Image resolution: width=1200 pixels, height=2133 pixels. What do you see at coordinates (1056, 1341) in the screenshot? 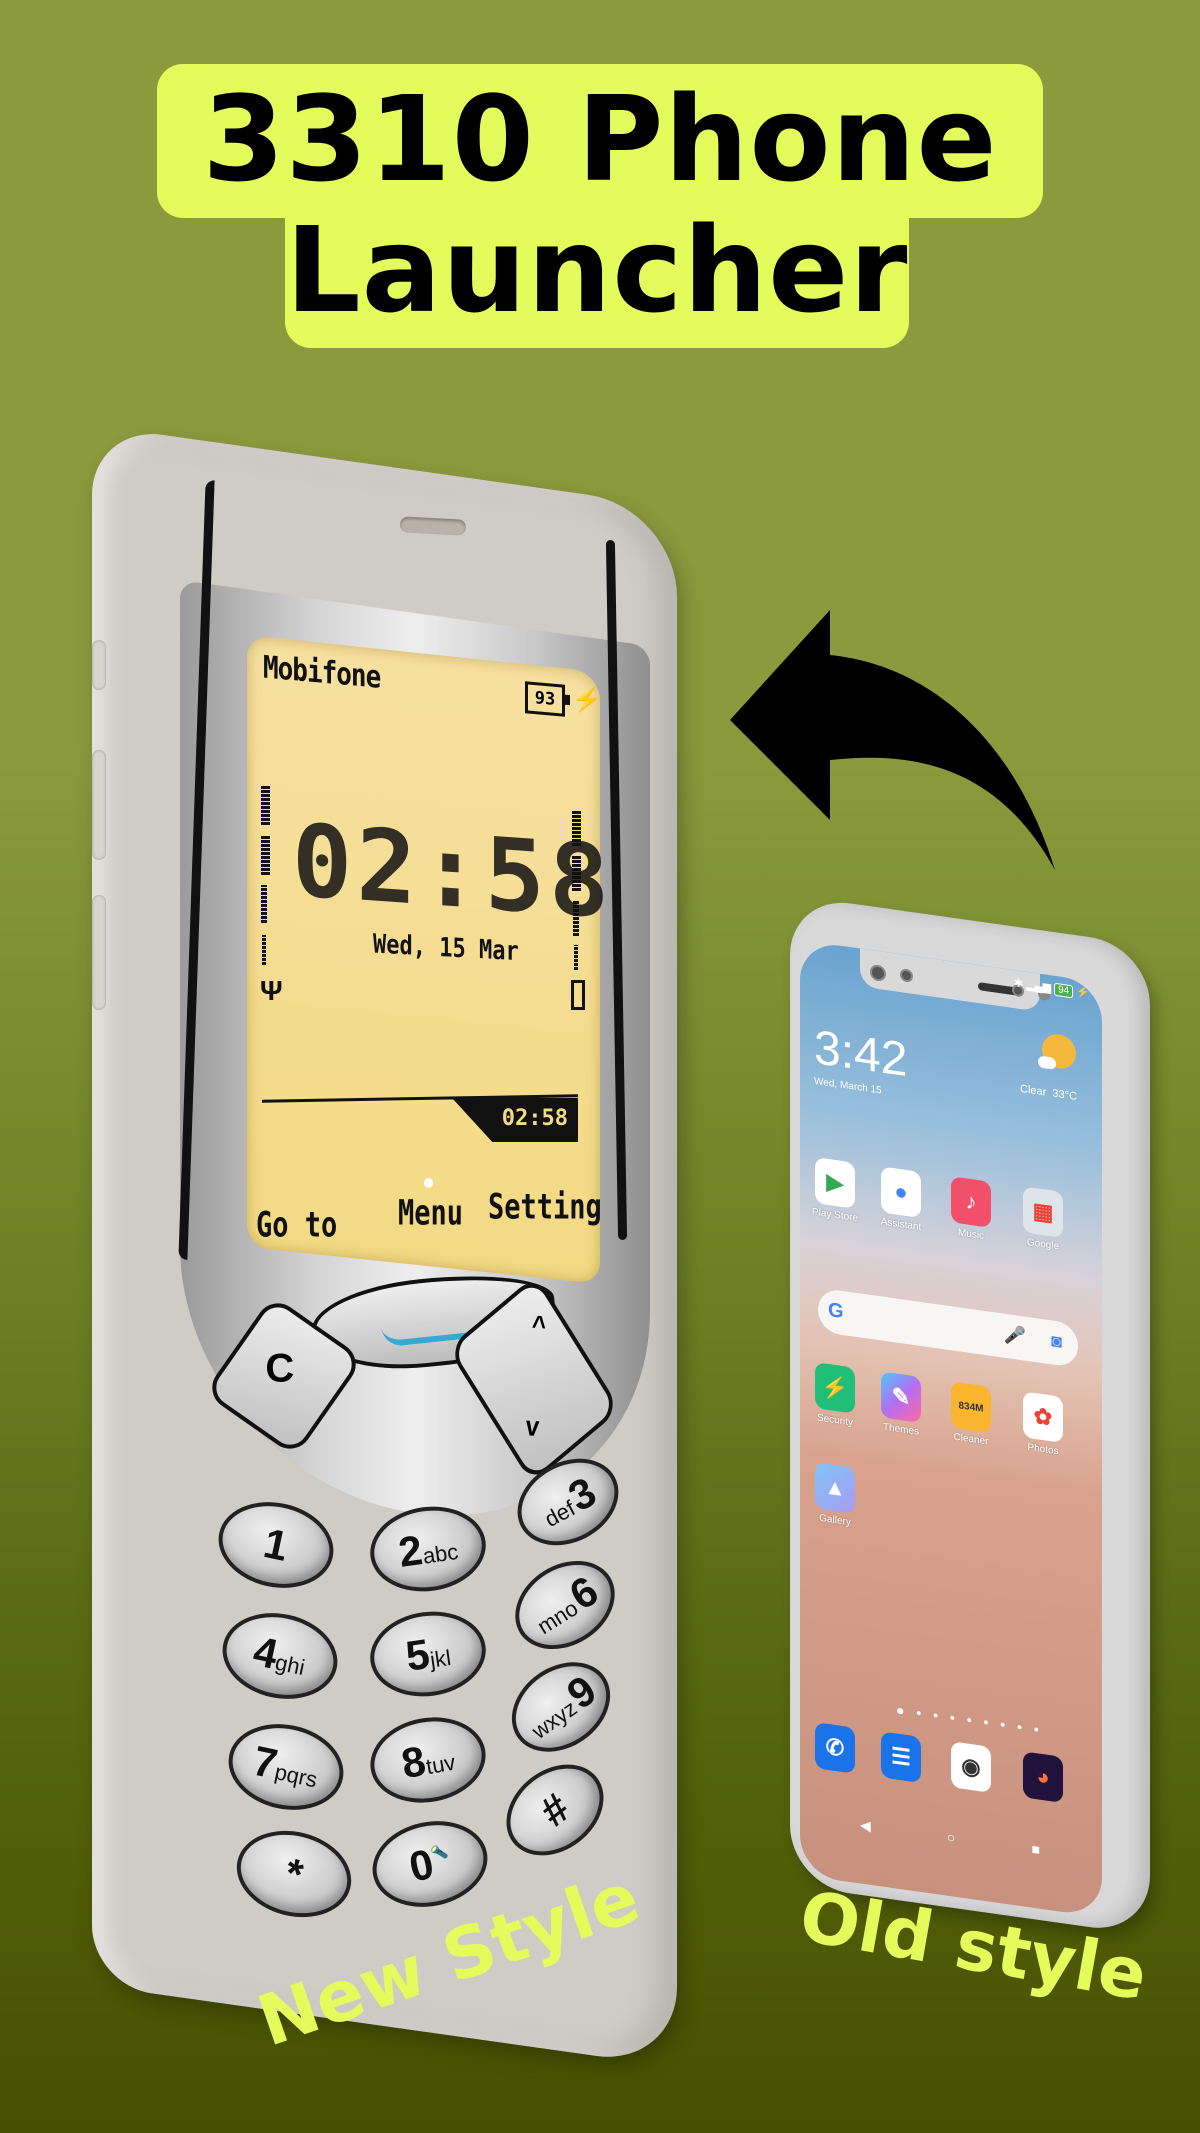
I see `lens-icon: ◙` at bounding box center [1056, 1341].